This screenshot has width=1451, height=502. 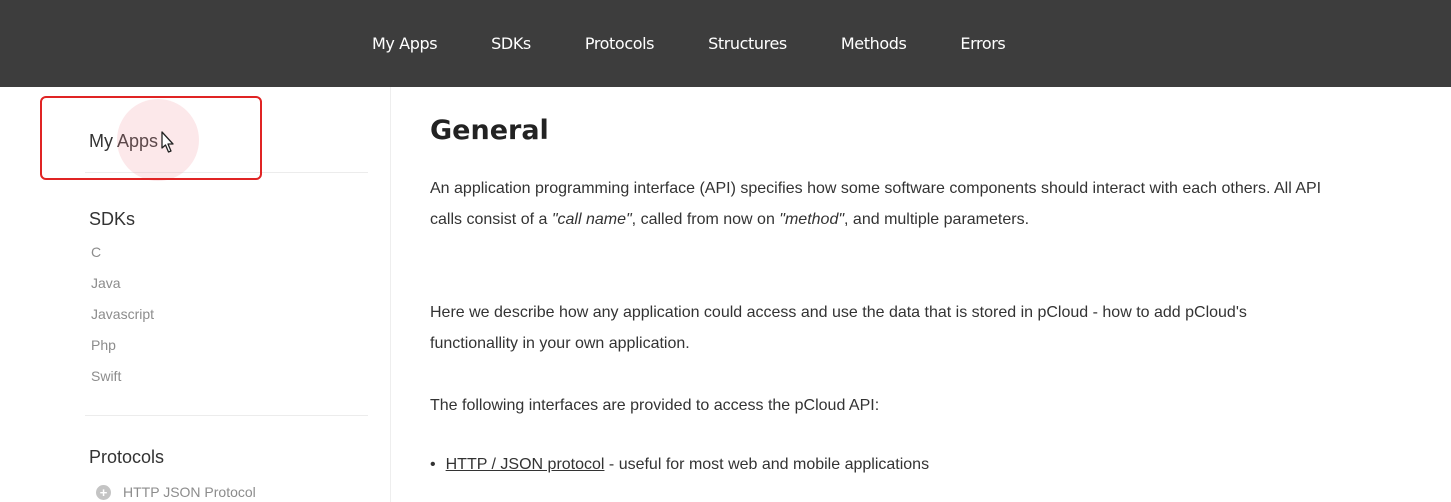 What do you see at coordinates (874, 43) in the screenshot?
I see `nav-methods: Methods` at bounding box center [874, 43].